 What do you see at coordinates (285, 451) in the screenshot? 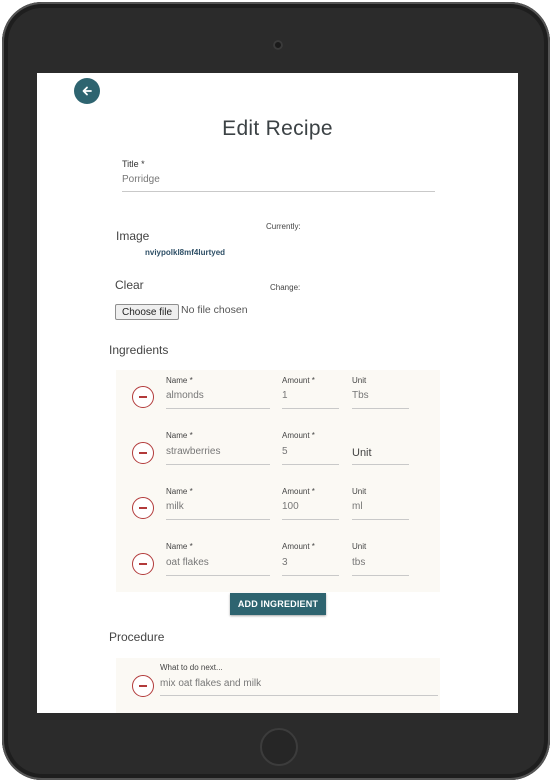
I see `ingredient-amount-input: 5` at bounding box center [285, 451].